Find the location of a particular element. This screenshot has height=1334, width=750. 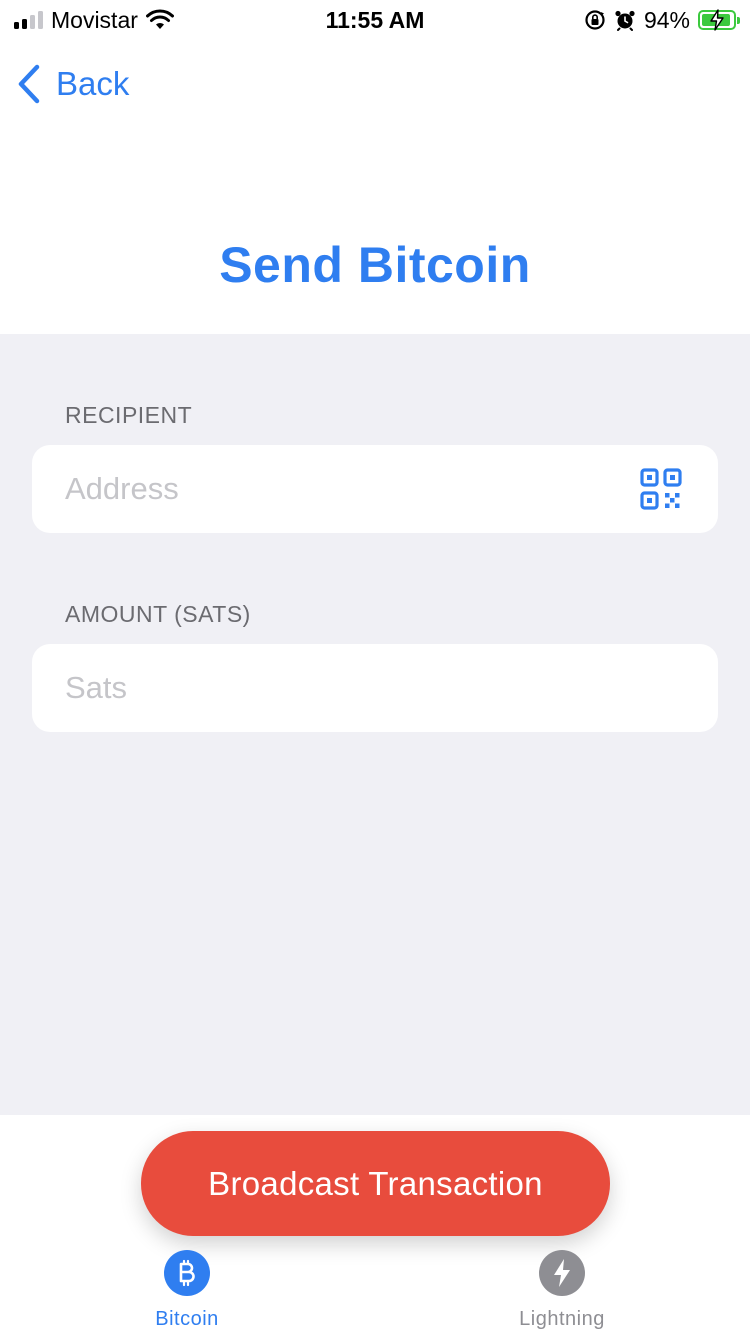

page-title: Send Bitcoin is located at coordinates (375, 265).